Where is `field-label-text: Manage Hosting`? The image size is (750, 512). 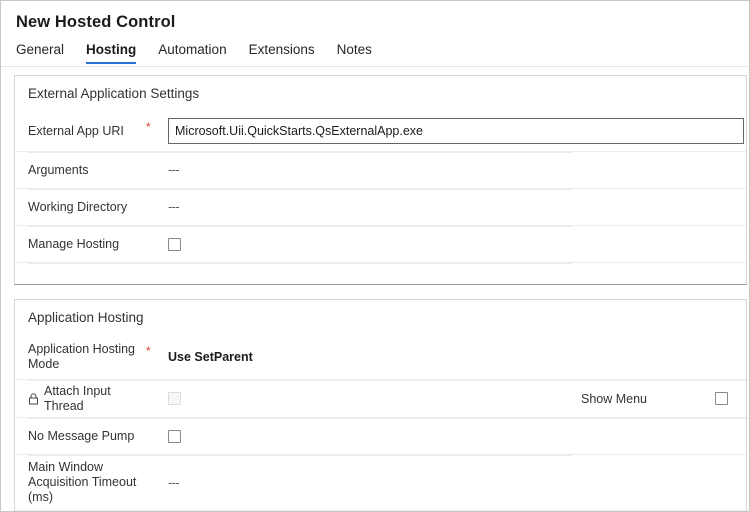 field-label-text: Manage Hosting is located at coordinates (74, 243).